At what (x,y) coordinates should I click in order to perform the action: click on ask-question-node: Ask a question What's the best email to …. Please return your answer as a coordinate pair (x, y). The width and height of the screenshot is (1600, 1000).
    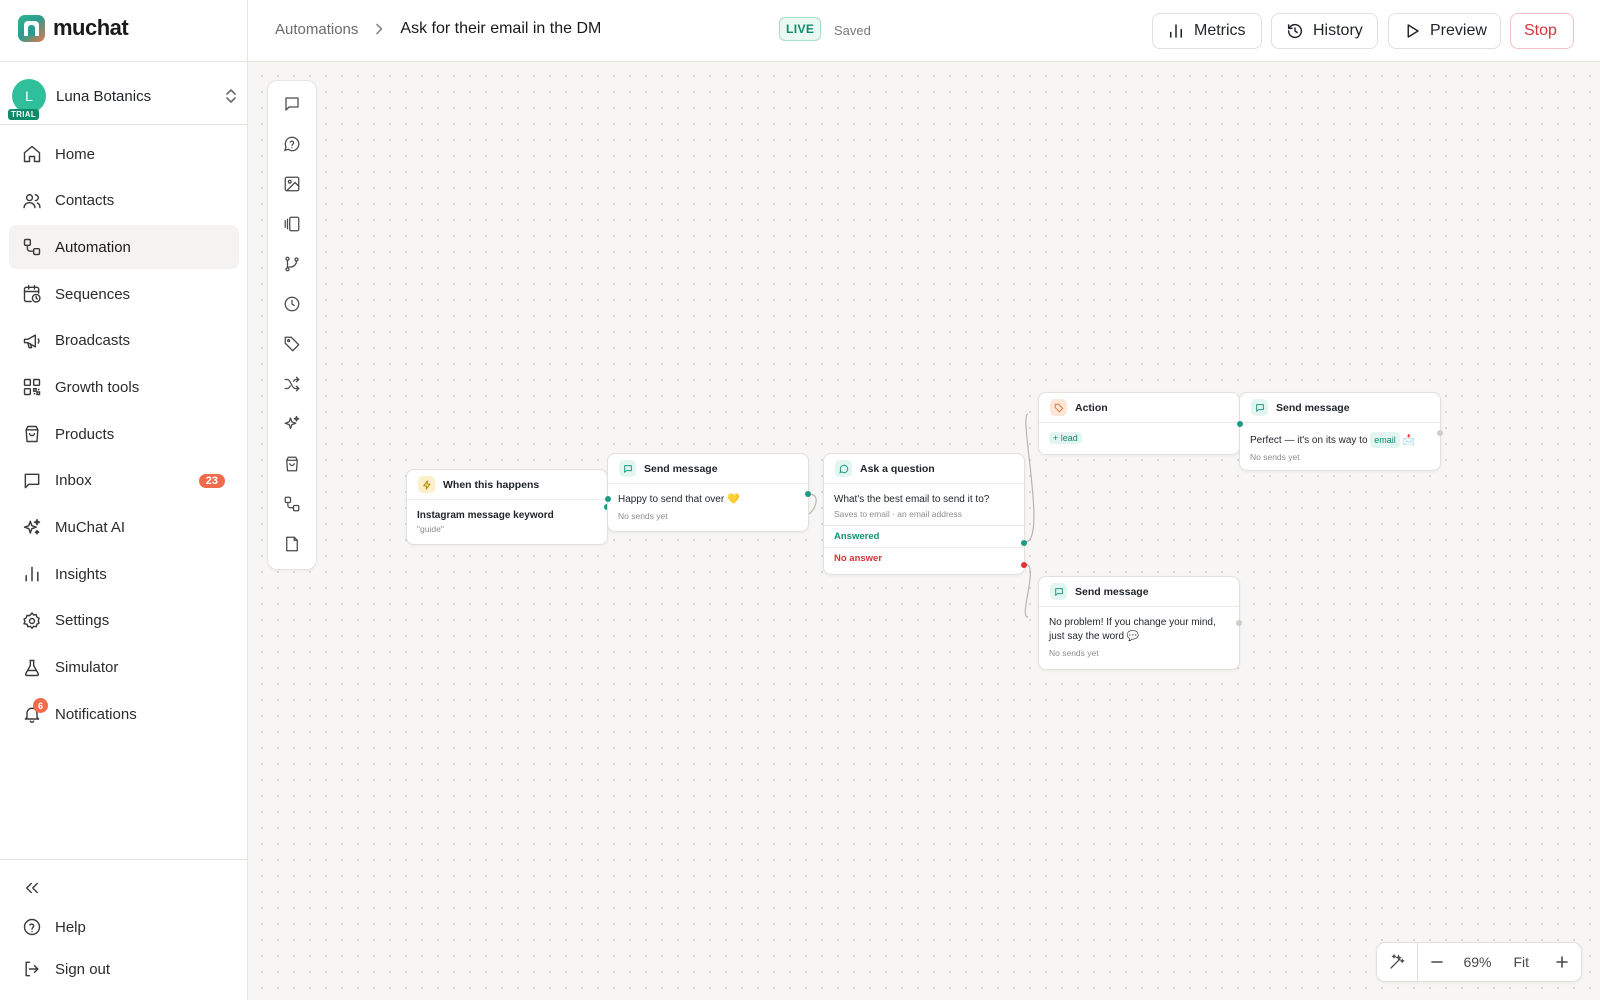
    Looking at the image, I should click on (925, 514).